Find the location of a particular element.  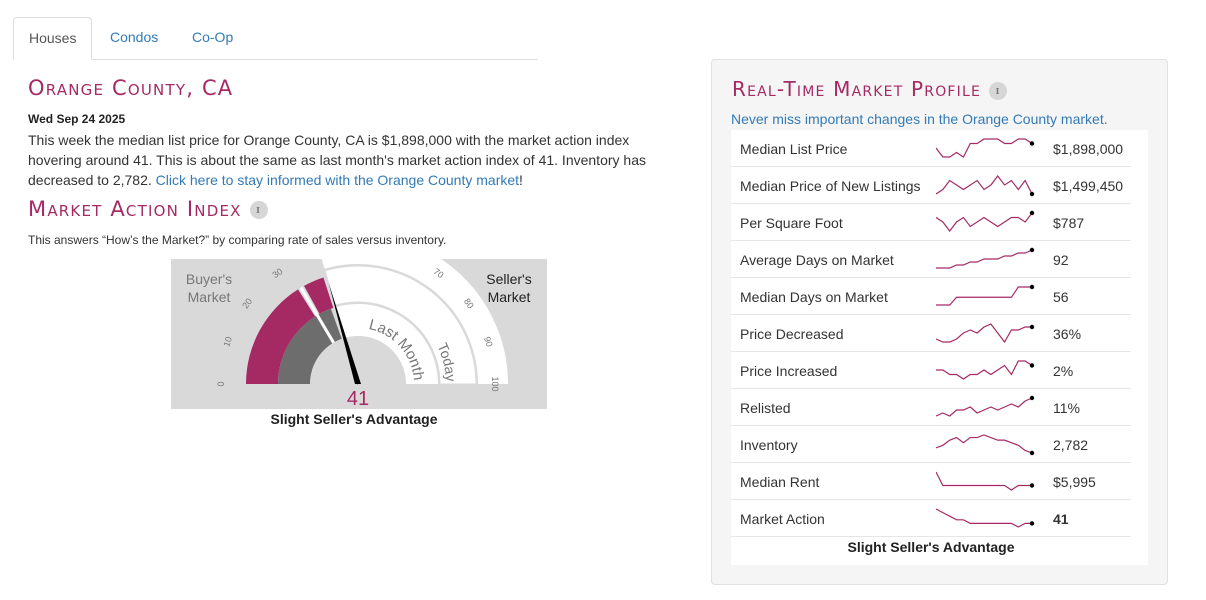

profile-row-label: Market Action is located at coordinates (782, 519).